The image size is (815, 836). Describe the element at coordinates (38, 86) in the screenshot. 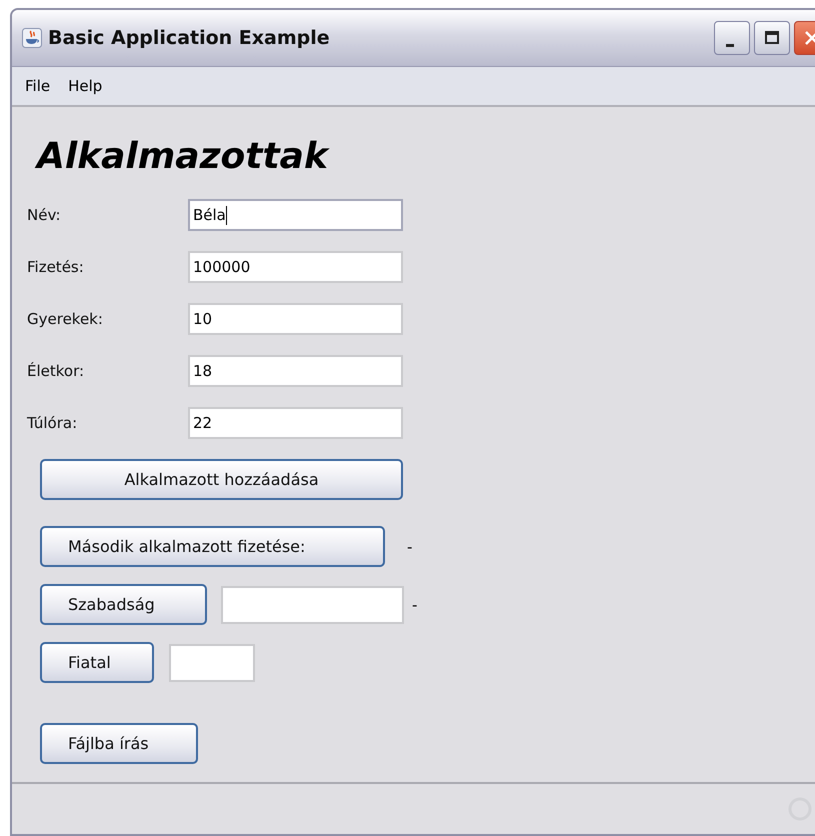

I see `menu-item: File` at that location.